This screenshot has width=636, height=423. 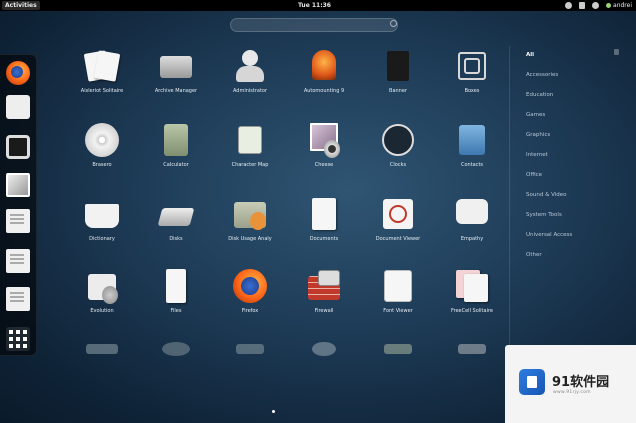 What do you see at coordinates (393, 23) in the screenshot?
I see `search-icon` at bounding box center [393, 23].